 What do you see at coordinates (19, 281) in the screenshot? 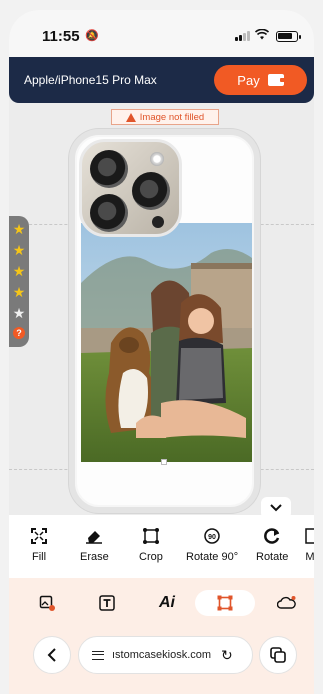
I see `star-rating: ★ ★ ★ ★ ★ ?` at bounding box center [19, 281].